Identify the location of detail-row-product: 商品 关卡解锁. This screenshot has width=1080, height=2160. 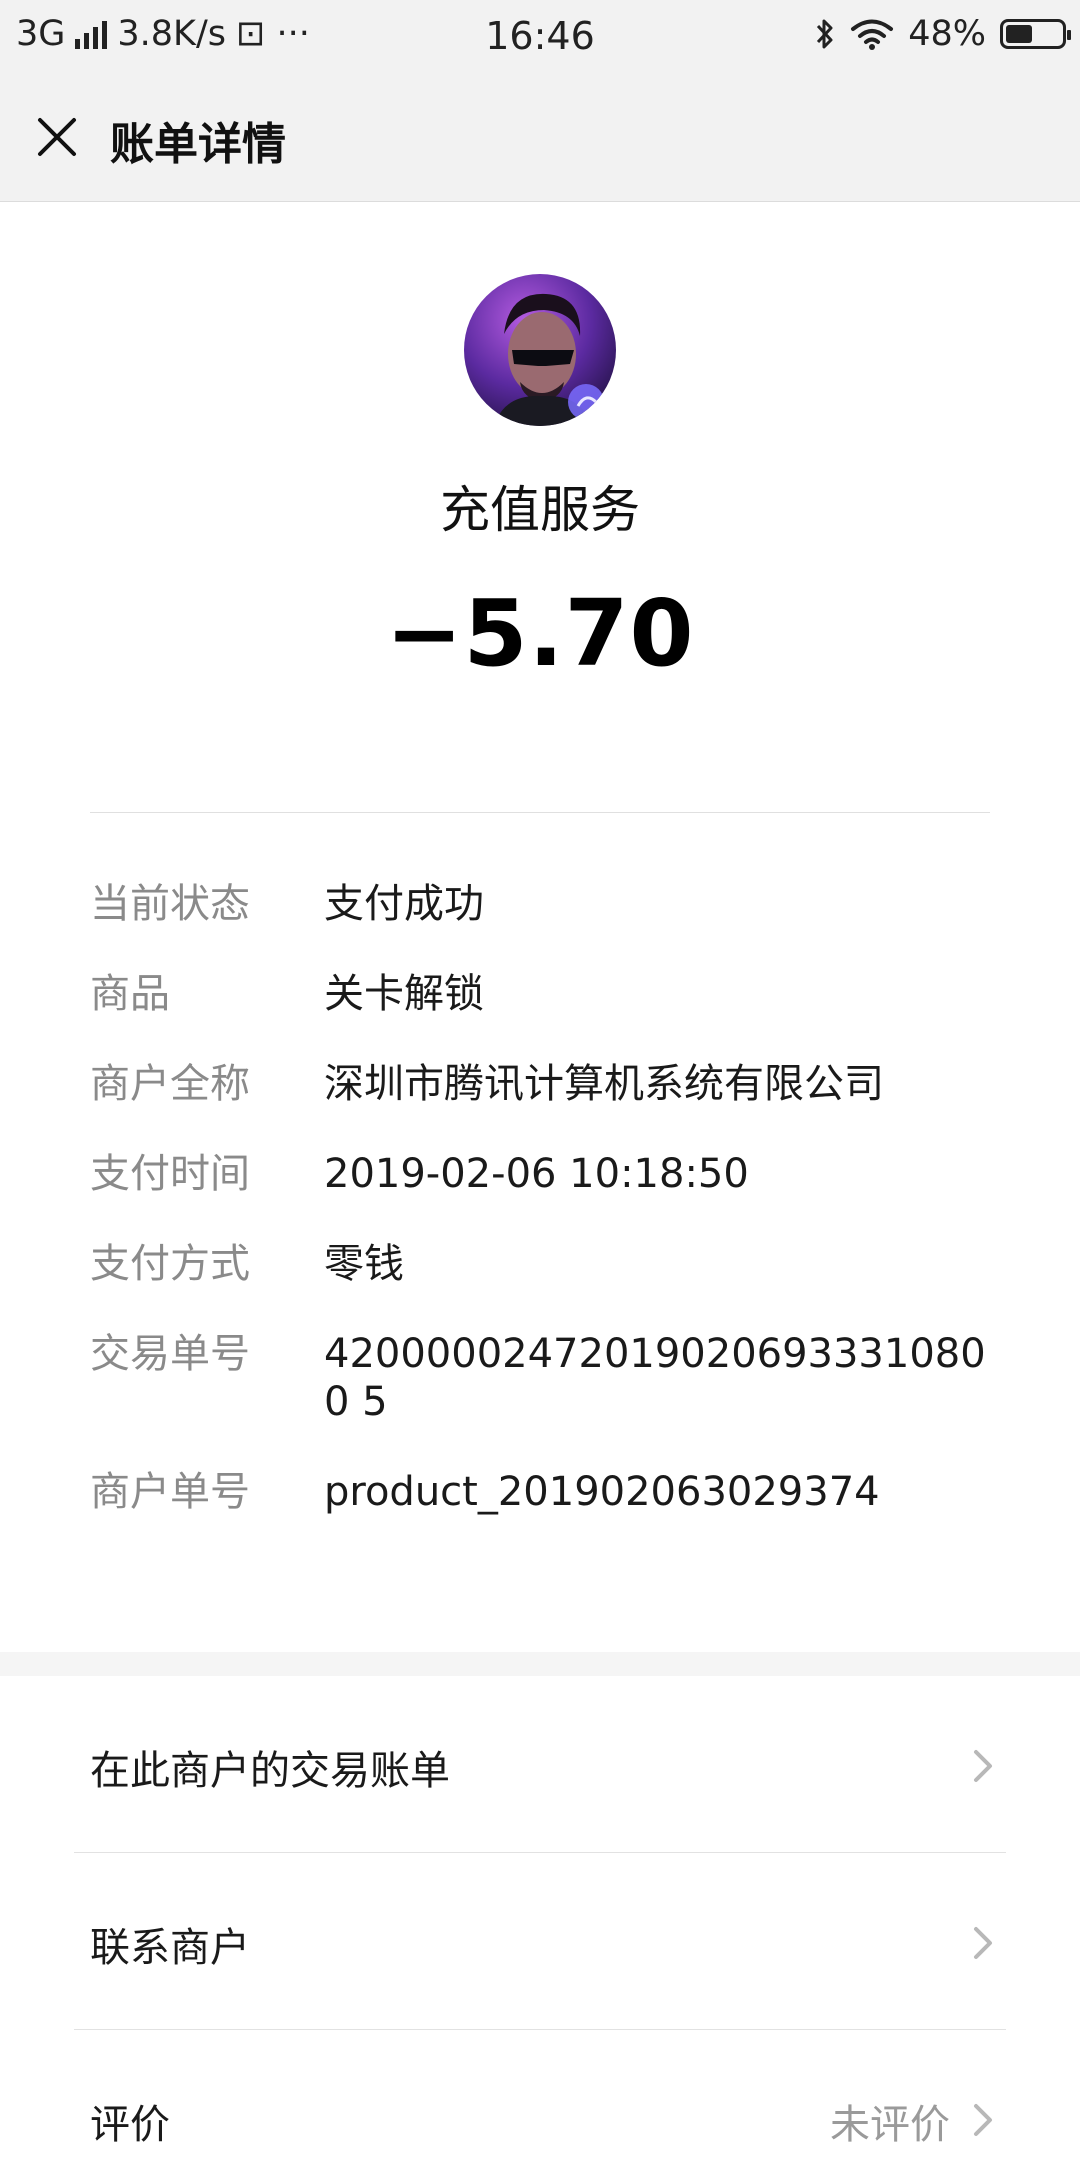
(540, 994).